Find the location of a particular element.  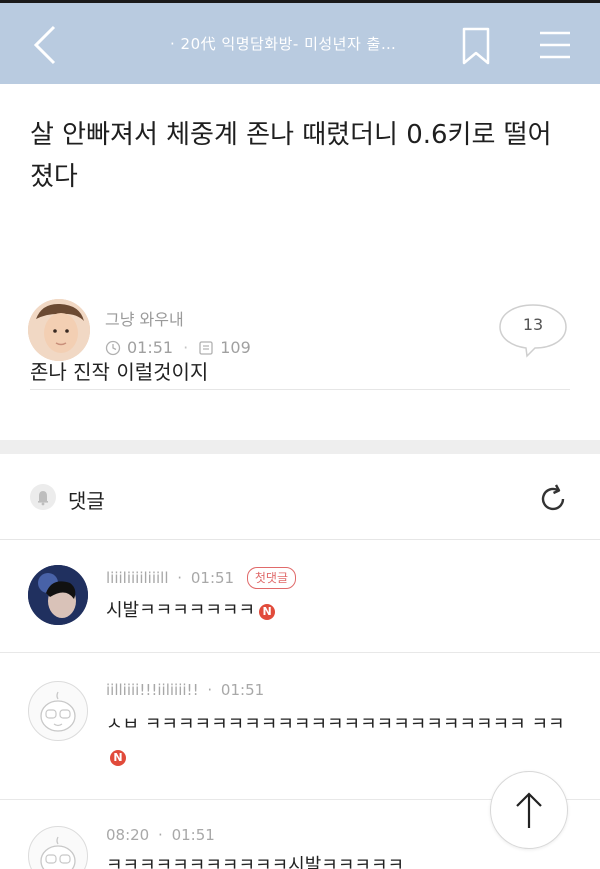

commenter-name: 08:20 is located at coordinates (127, 835).